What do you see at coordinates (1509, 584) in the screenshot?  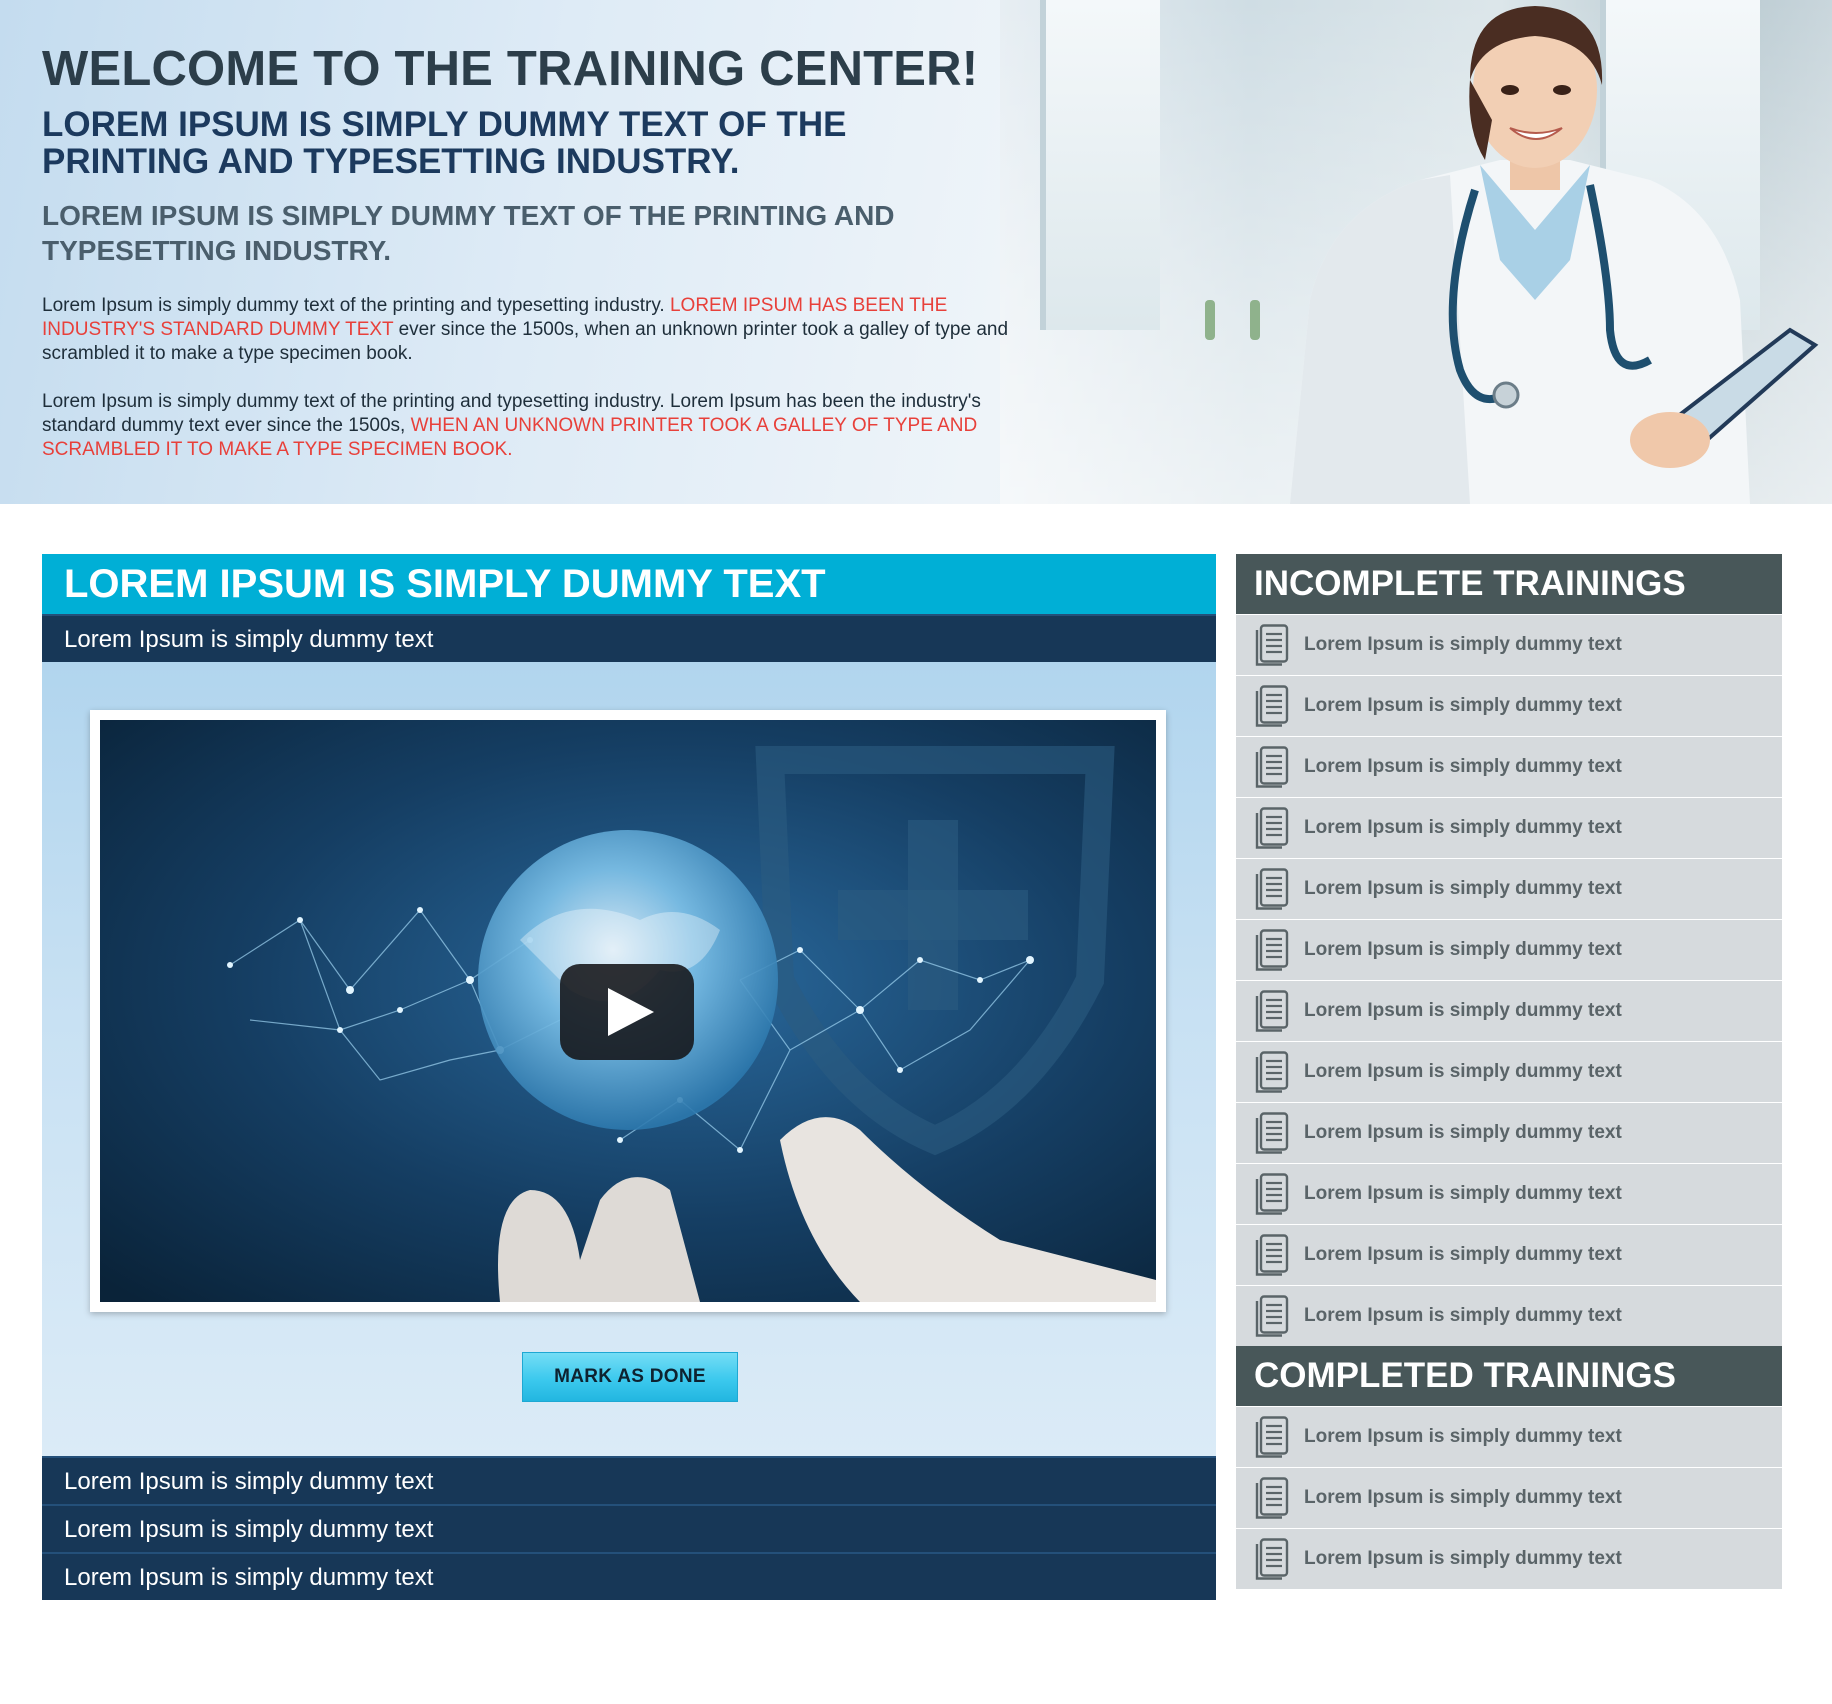 I see `incomplete-trainings-title: INCOMPLETE TRAININGS` at bounding box center [1509, 584].